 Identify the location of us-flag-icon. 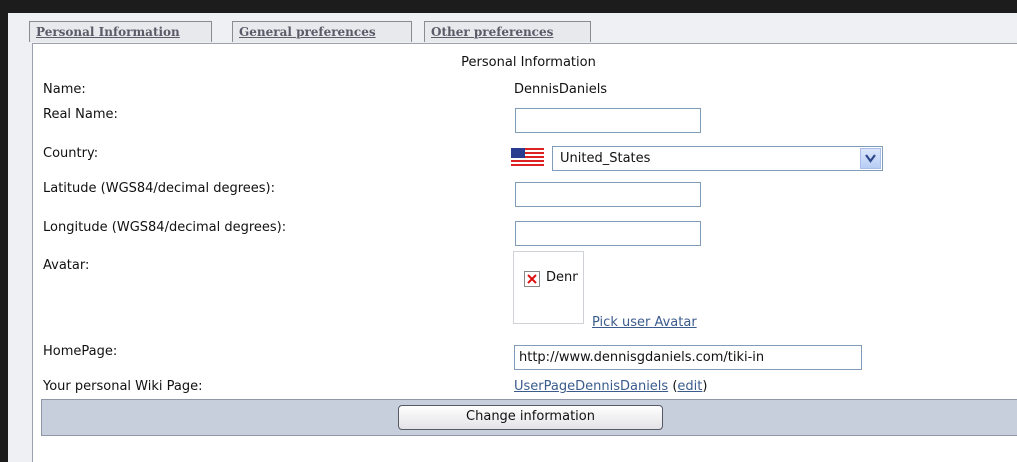
(527, 157).